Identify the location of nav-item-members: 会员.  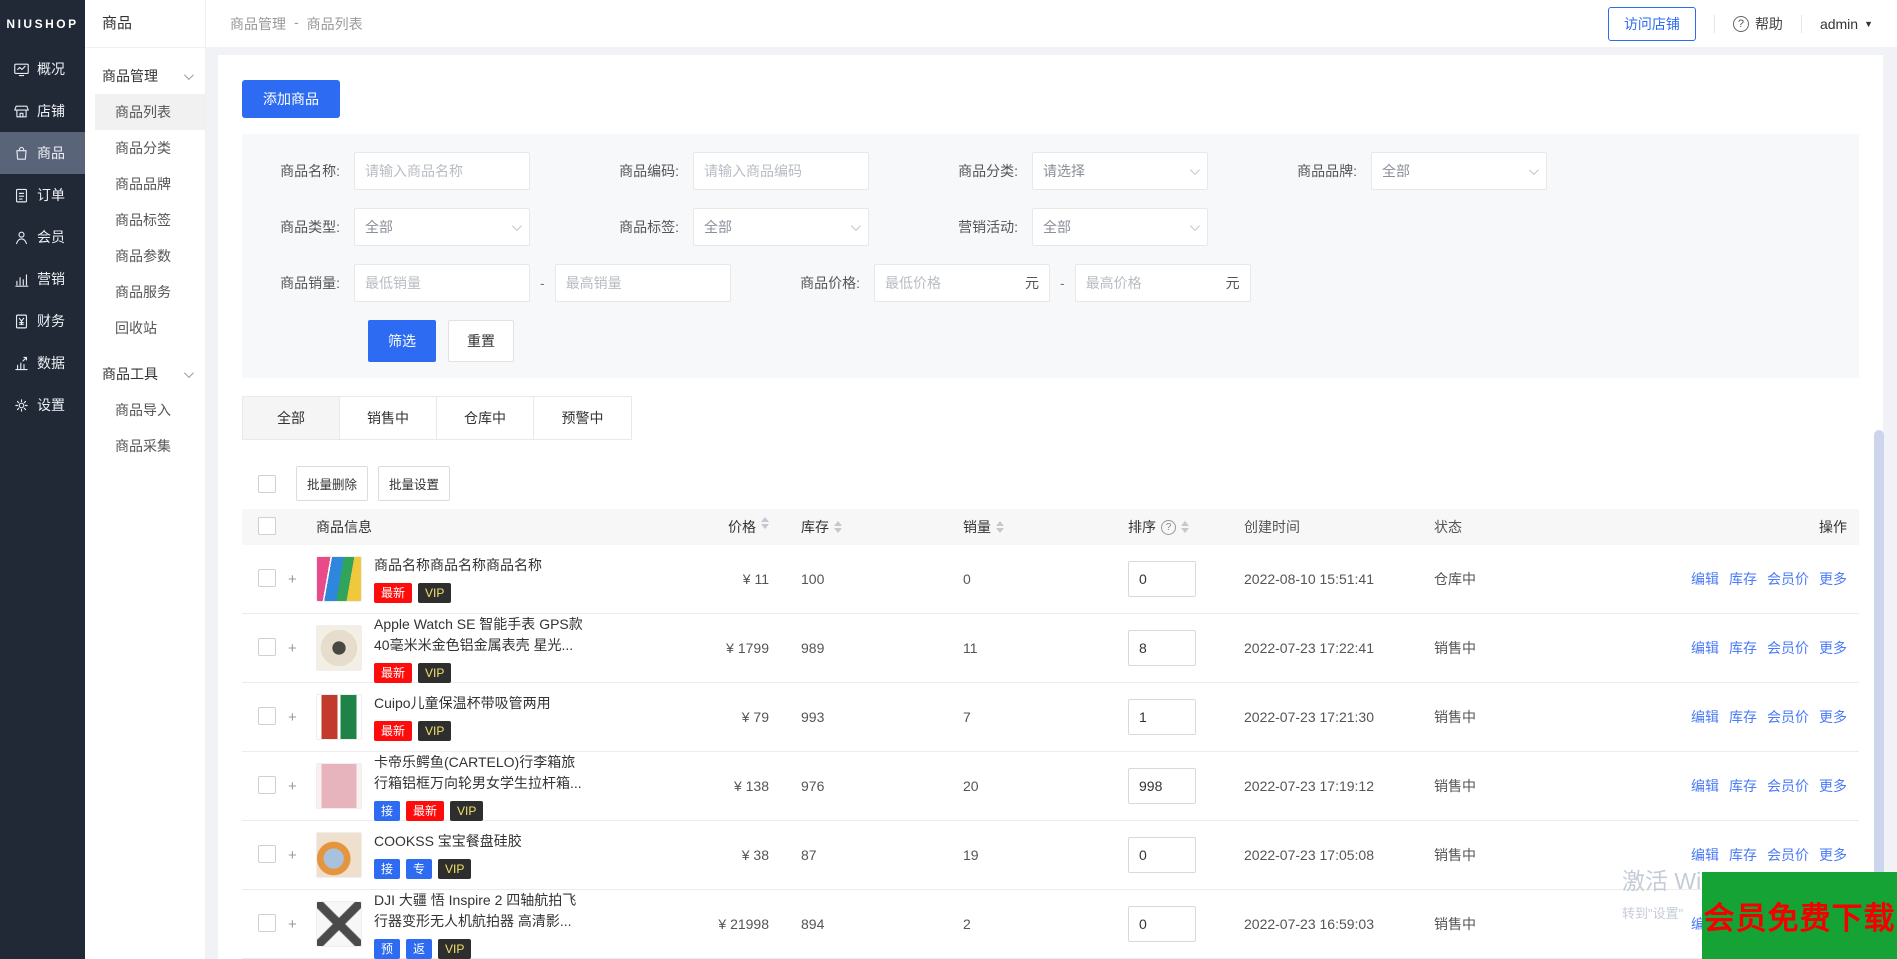
(42, 237).